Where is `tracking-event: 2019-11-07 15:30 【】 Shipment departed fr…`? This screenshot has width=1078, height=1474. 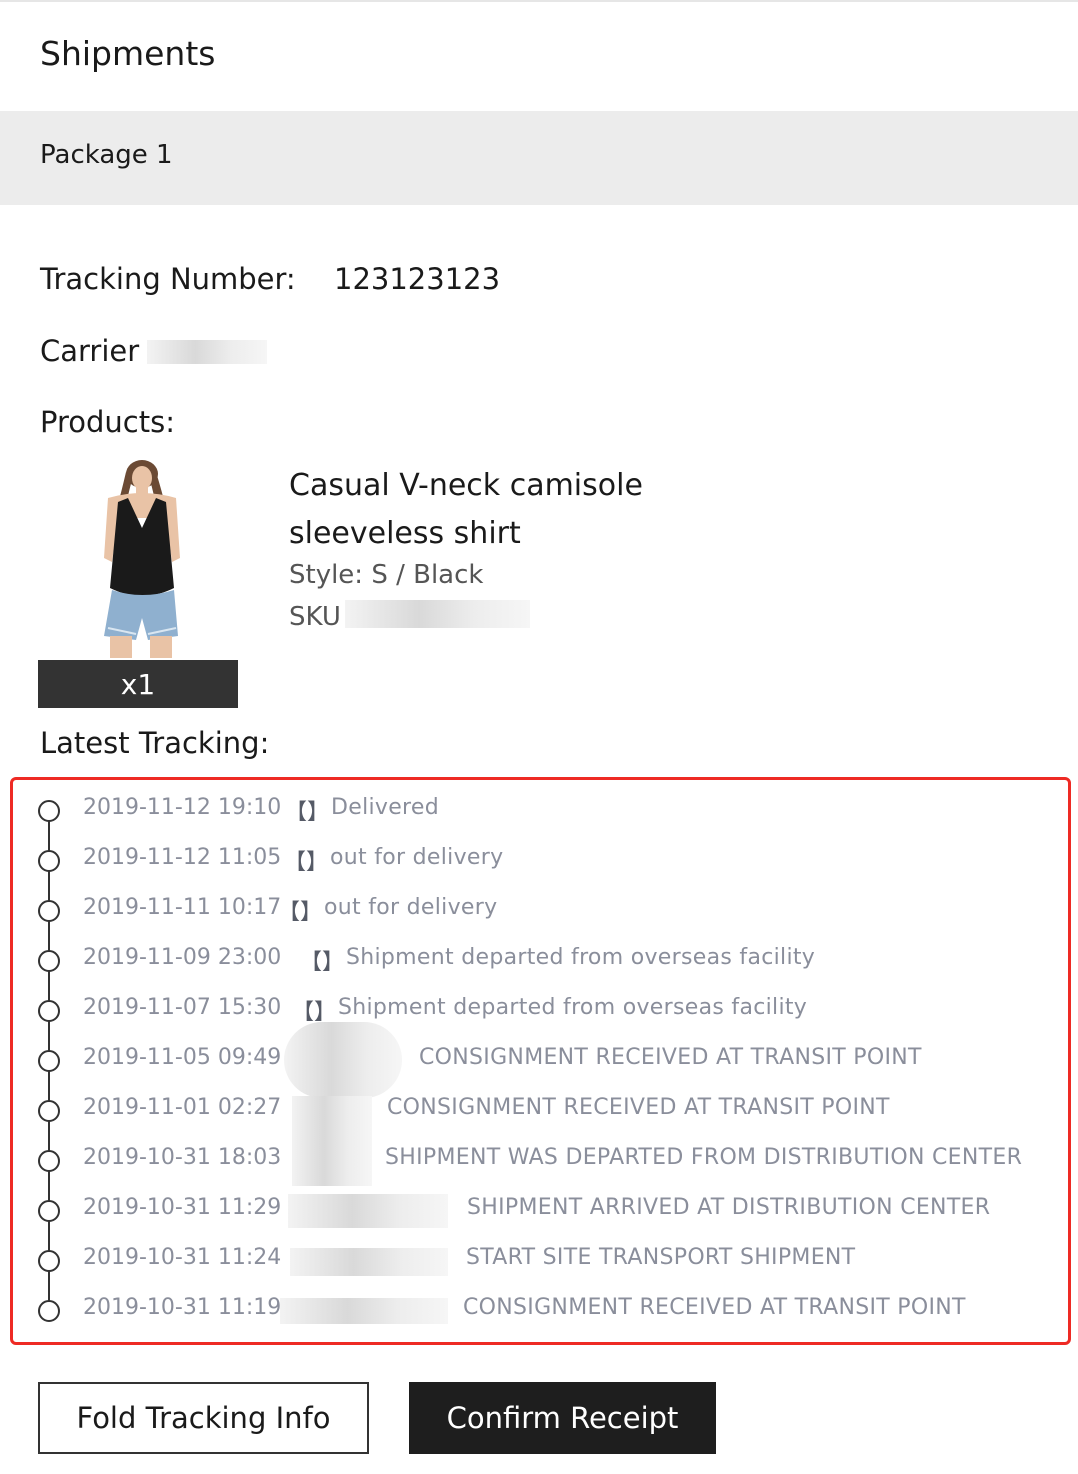 tracking-event: 2019-11-07 15:30 【】 Shipment departed fr… is located at coordinates (539, 1010).